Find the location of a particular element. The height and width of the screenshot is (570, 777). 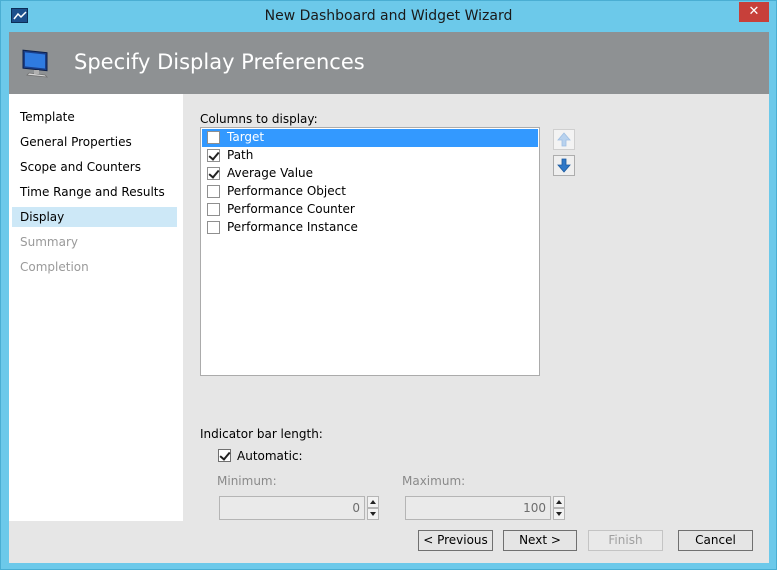

maximum-spin-buttons is located at coordinates (559, 508).